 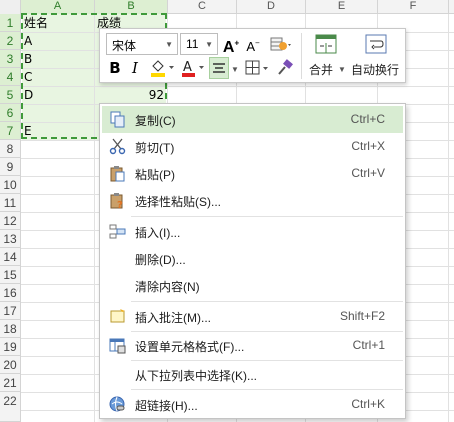 What do you see at coordinates (368, 345) in the screenshot?
I see `menu-item-shortcut: Ctrl+1` at bounding box center [368, 345].